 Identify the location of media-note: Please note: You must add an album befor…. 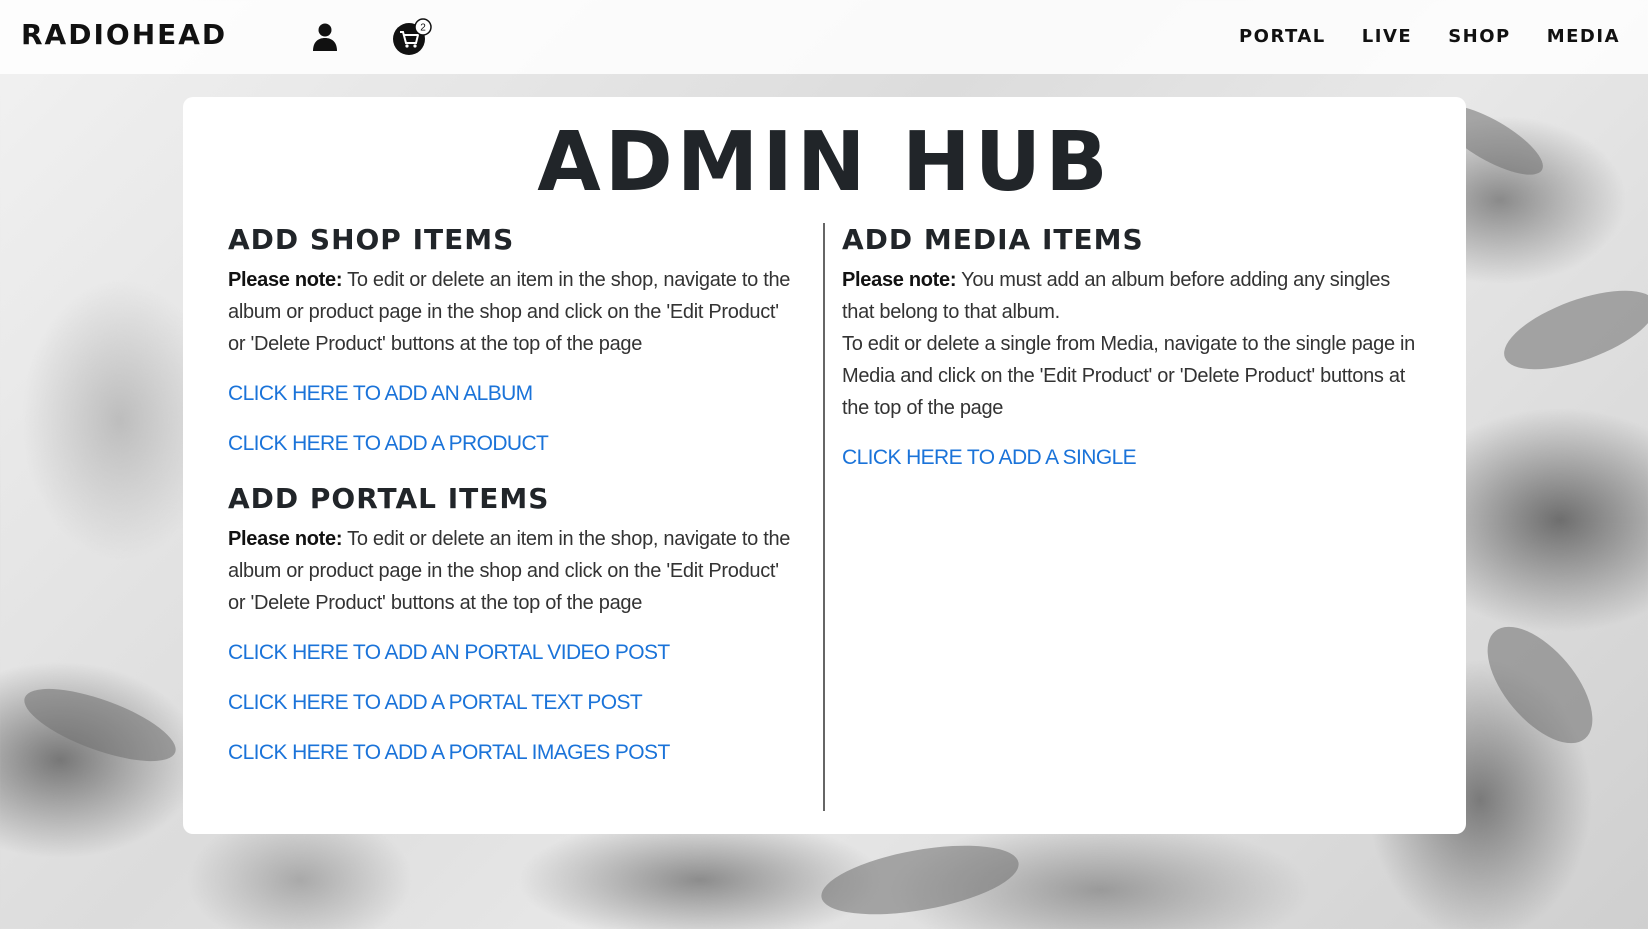
(1134, 296).